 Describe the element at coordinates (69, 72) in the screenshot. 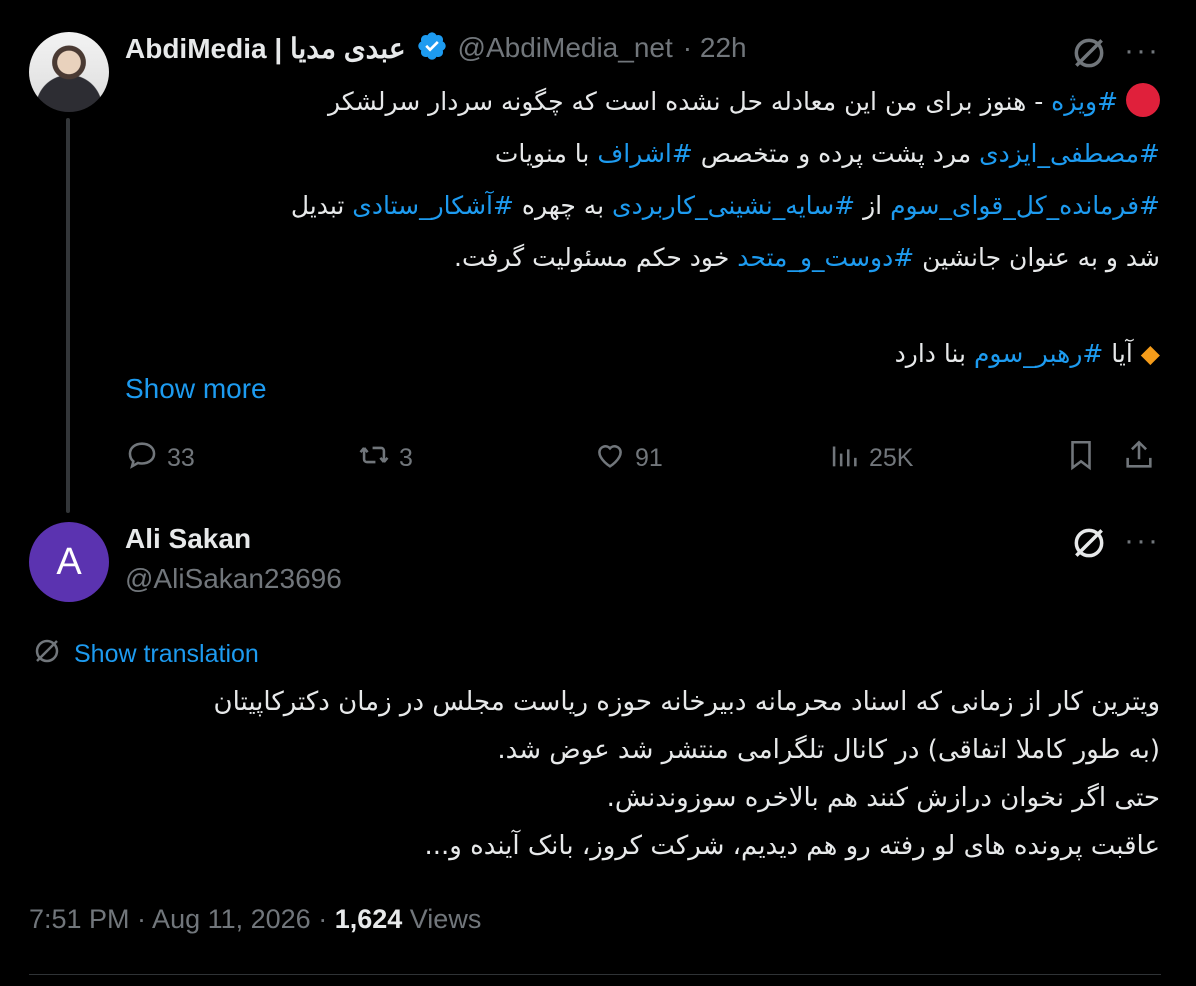

I see `author-avatar` at that location.